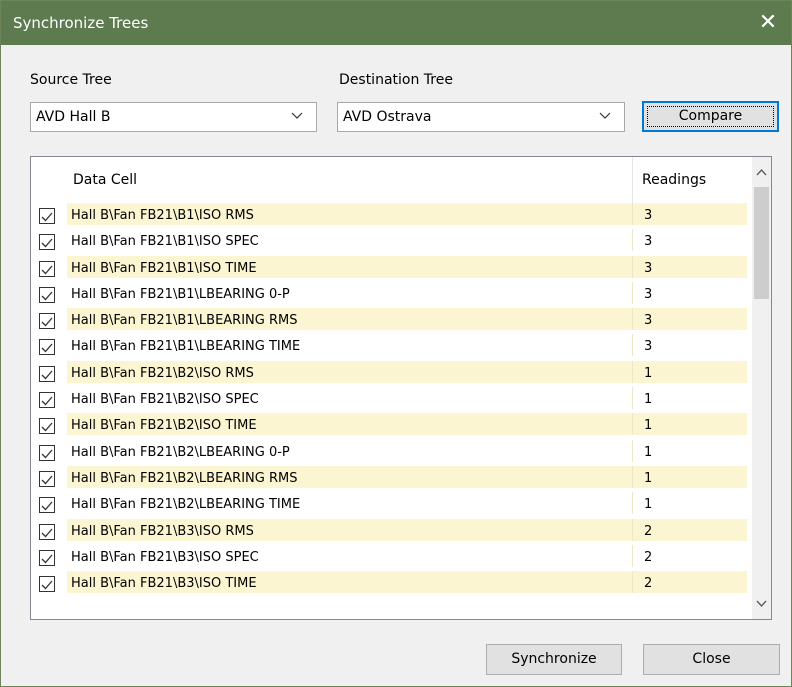 Image resolution: width=792 pixels, height=687 pixels. Describe the element at coordinates (761, 388) in the screenshot. I see `vertical-scrollbar` at that location.